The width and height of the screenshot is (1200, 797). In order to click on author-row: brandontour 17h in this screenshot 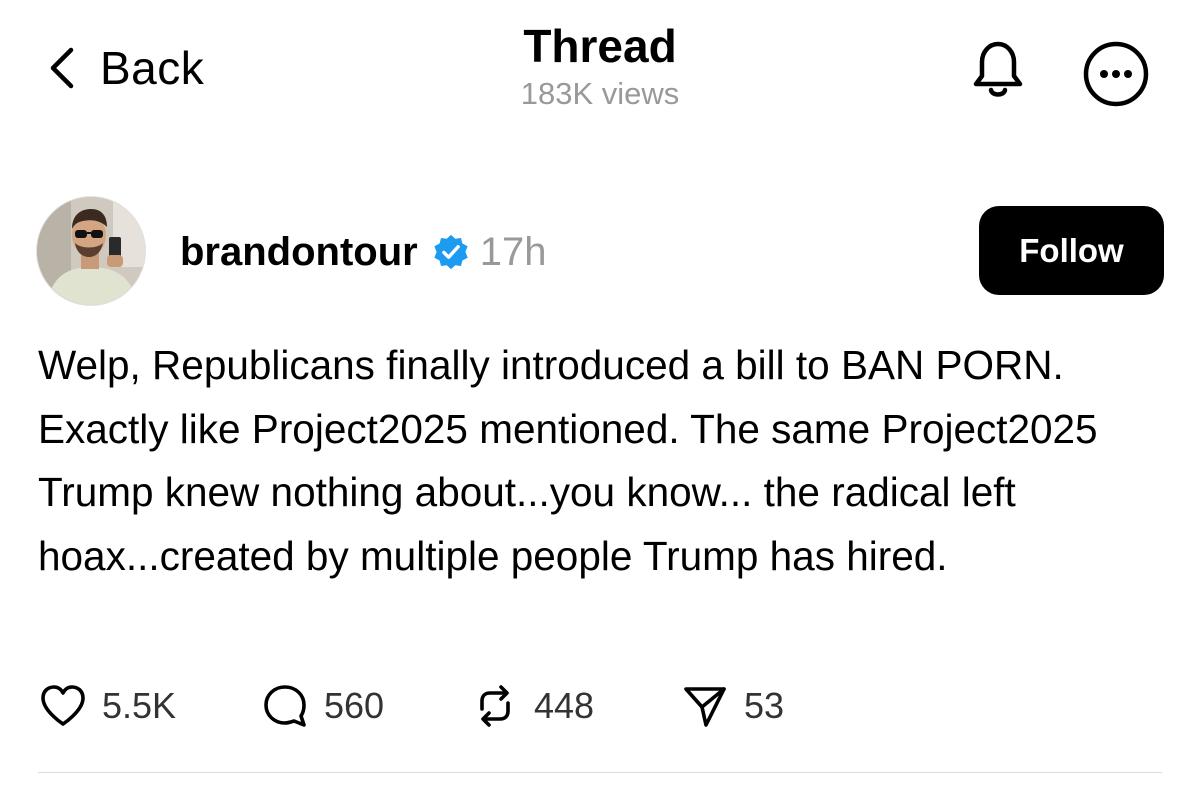, I will do `click(363, 252)`.